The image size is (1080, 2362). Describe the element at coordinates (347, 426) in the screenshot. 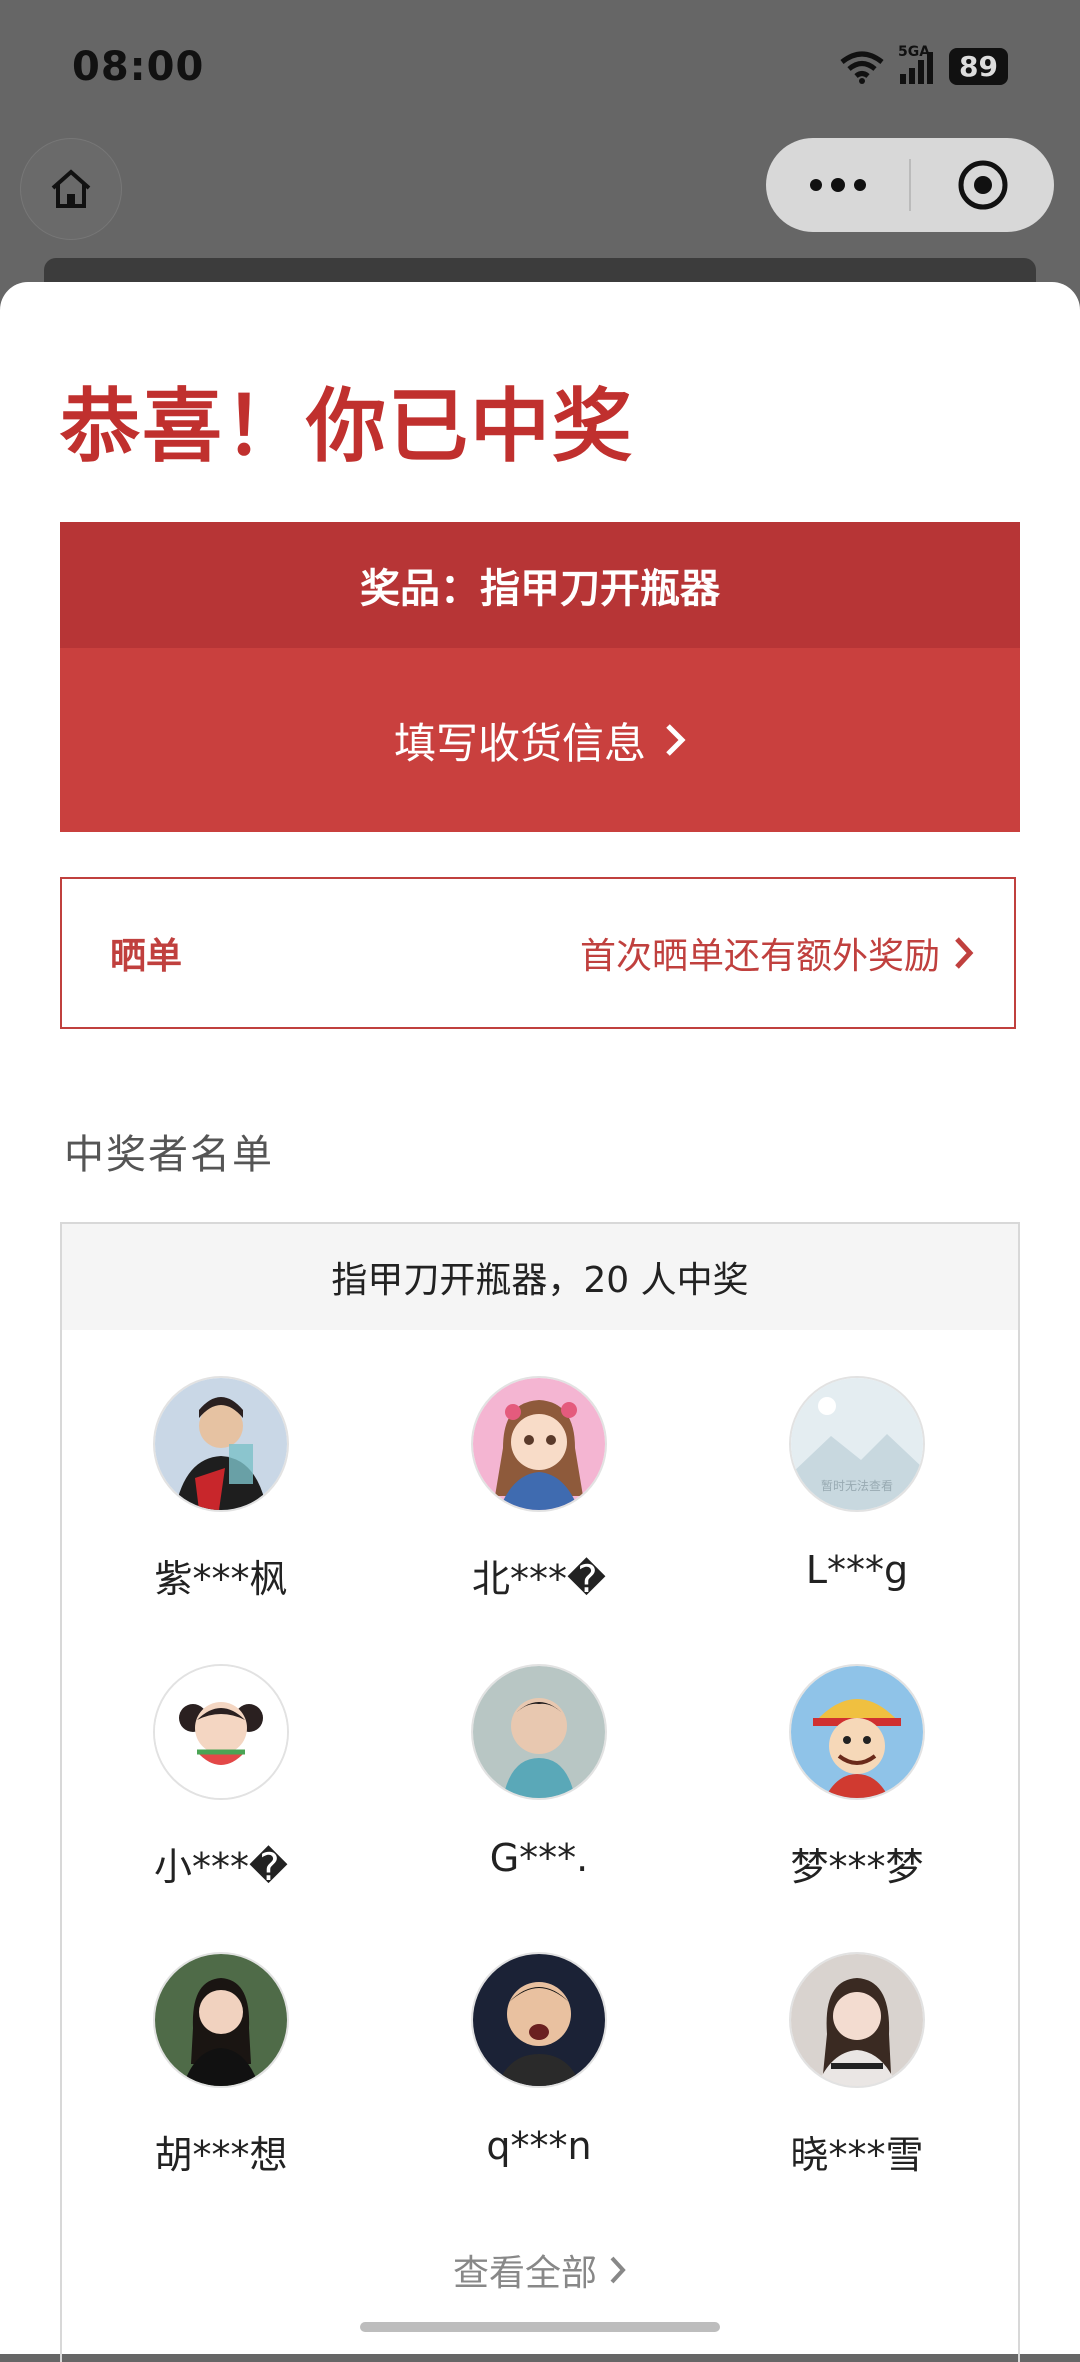

I see `congrats-title: 恭喜！你已中奖` at that location.